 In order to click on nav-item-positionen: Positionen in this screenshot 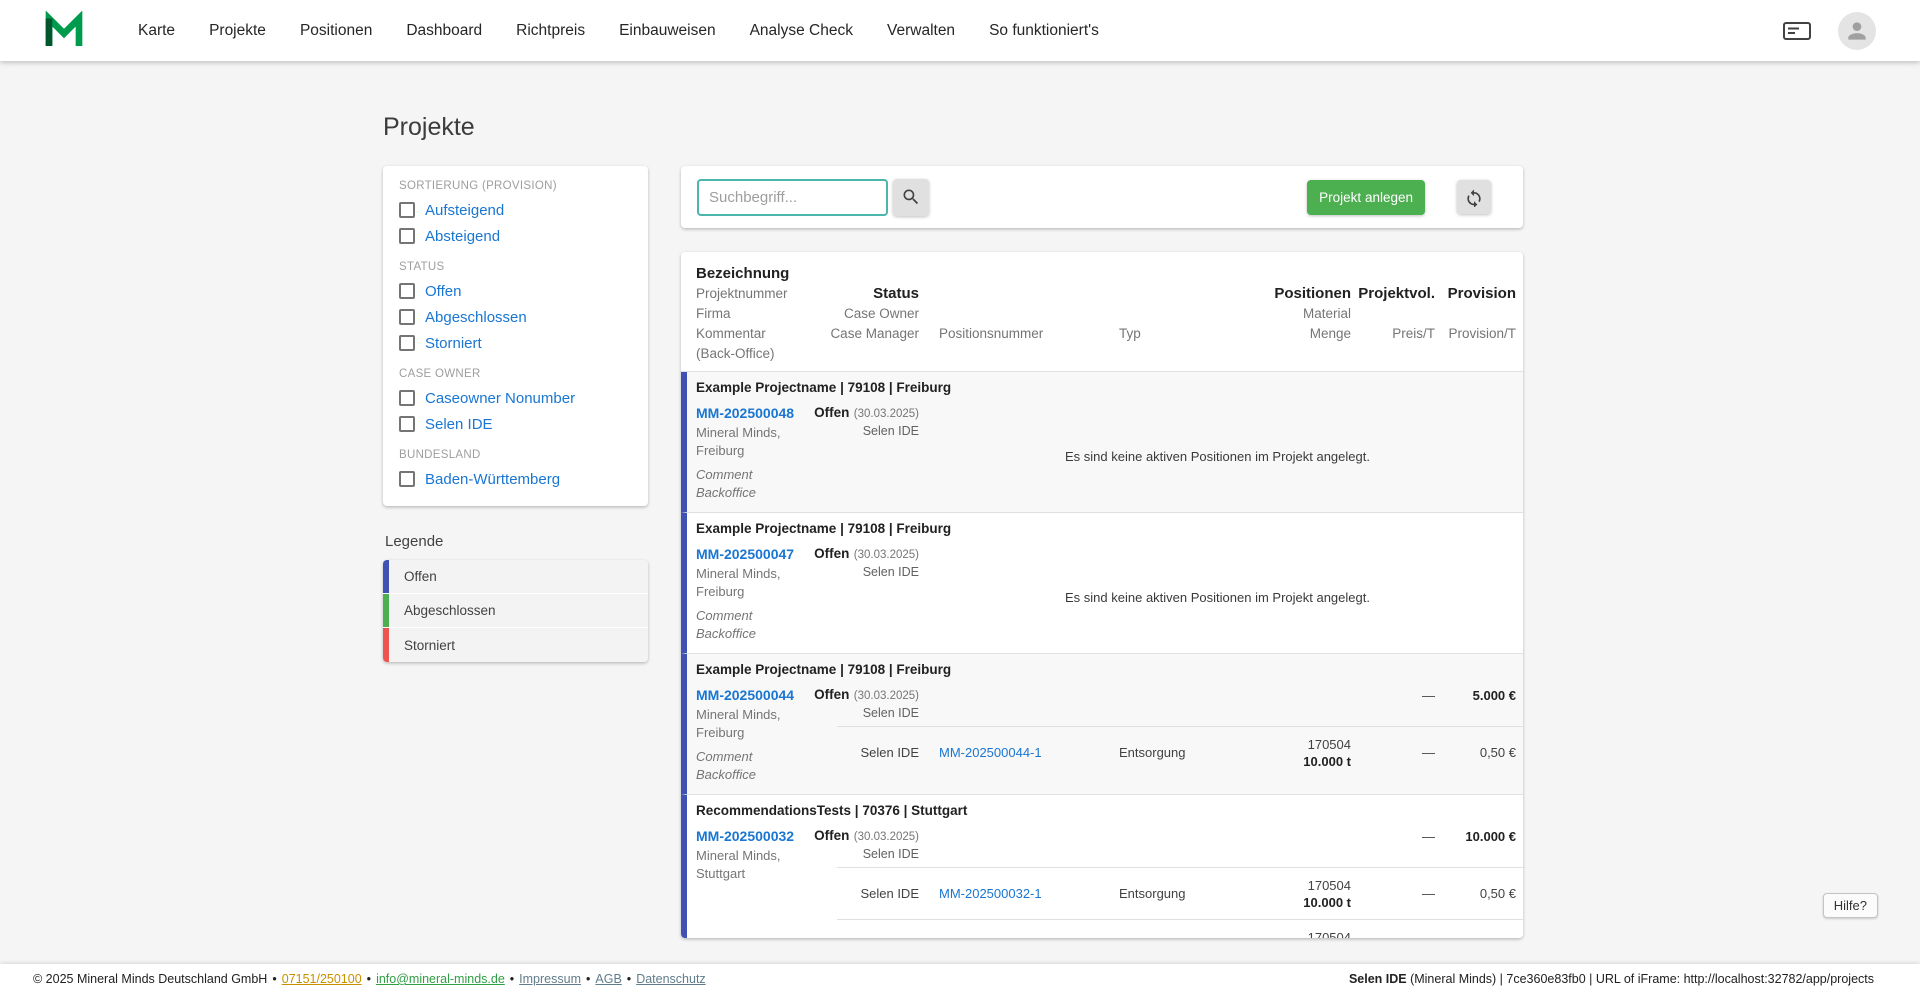, I will do `click(336, 31)`.